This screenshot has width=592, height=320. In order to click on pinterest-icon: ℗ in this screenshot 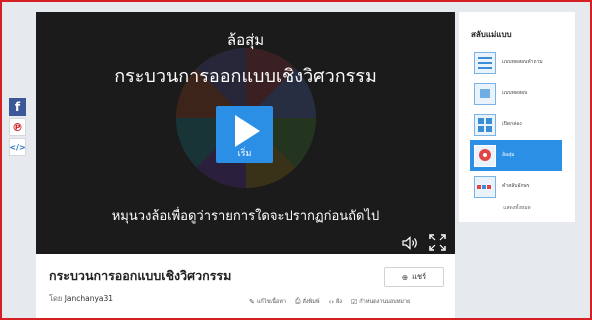, I will do `click(17, 127)`.